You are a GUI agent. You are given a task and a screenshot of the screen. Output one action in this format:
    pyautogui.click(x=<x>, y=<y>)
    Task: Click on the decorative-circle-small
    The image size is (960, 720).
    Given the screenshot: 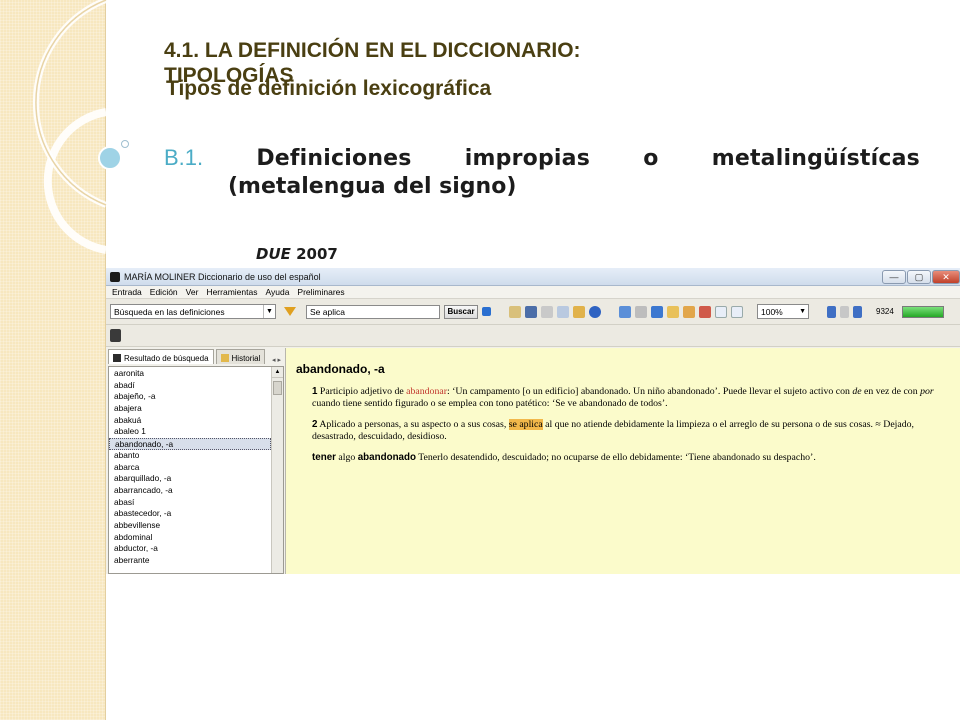 What is the action you would take?
    pyautogui.click(x=125, y=144)
    